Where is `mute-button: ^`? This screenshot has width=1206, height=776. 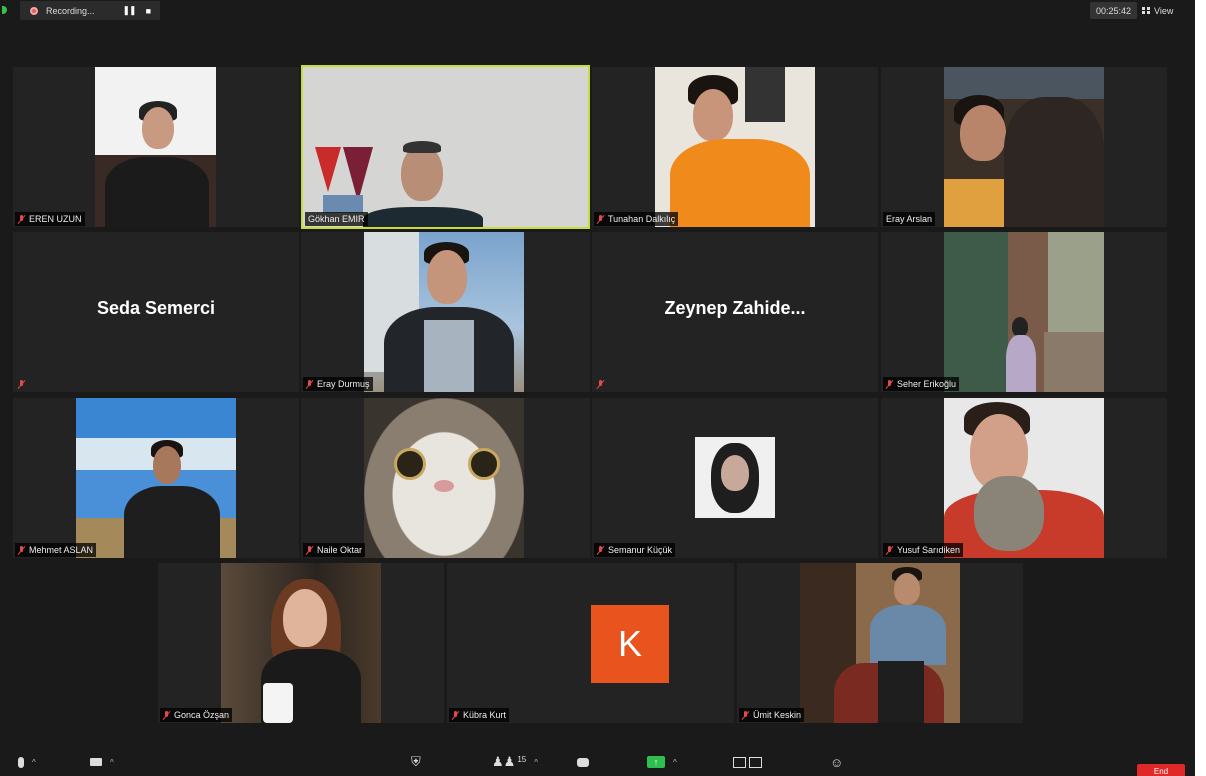
mute-button: ^ is located at coordinates (27, 762).